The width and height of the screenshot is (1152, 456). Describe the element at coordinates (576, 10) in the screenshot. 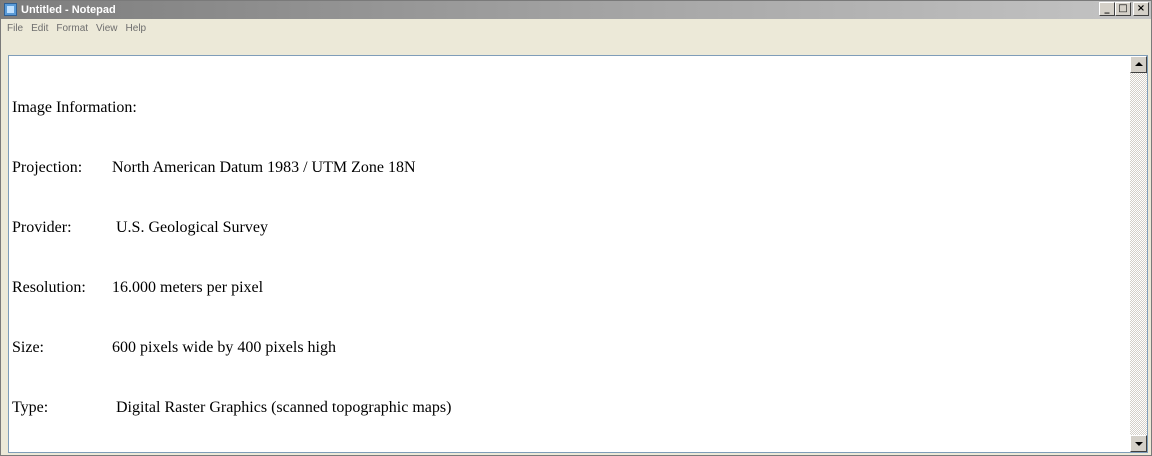

I see `title-bar: Untitled - Notepad _ □ ×` at that location.